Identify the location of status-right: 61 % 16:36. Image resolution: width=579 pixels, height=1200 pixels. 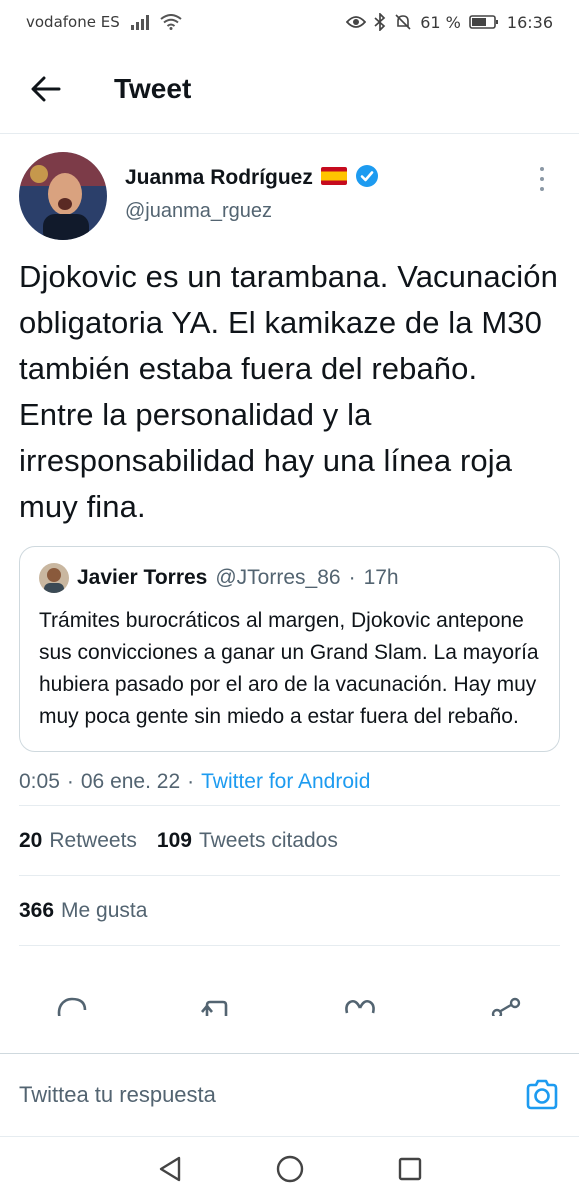
(449, 22).